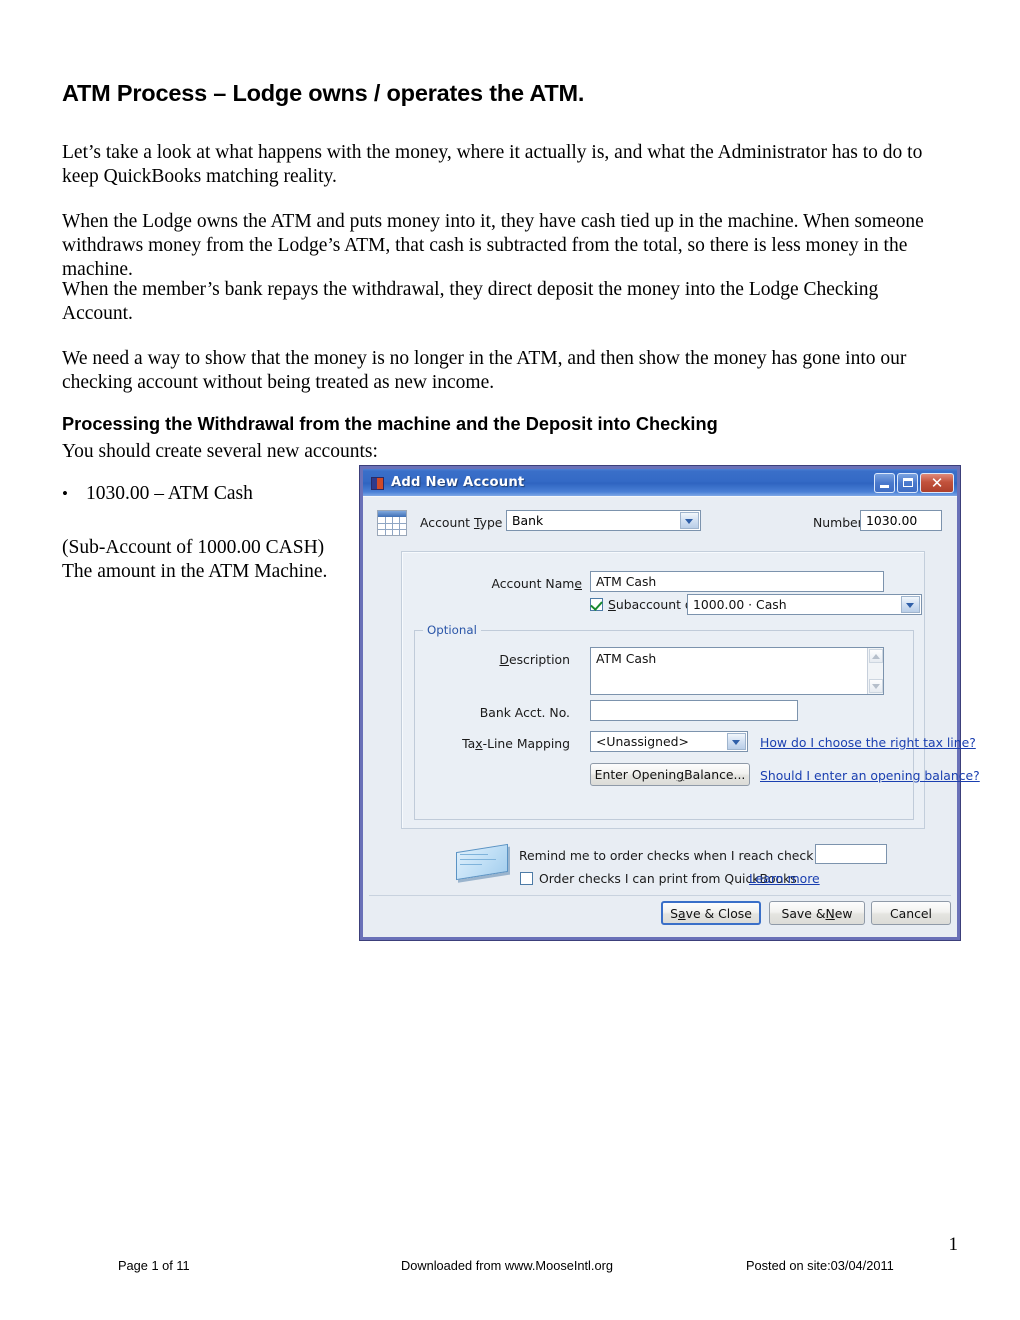 Image resolution: width=1020 pixels, height=1320 pixels. I want to click on should-i-enter-opening-balance-link: Should I enter an opening balance?, so click(870, 775).